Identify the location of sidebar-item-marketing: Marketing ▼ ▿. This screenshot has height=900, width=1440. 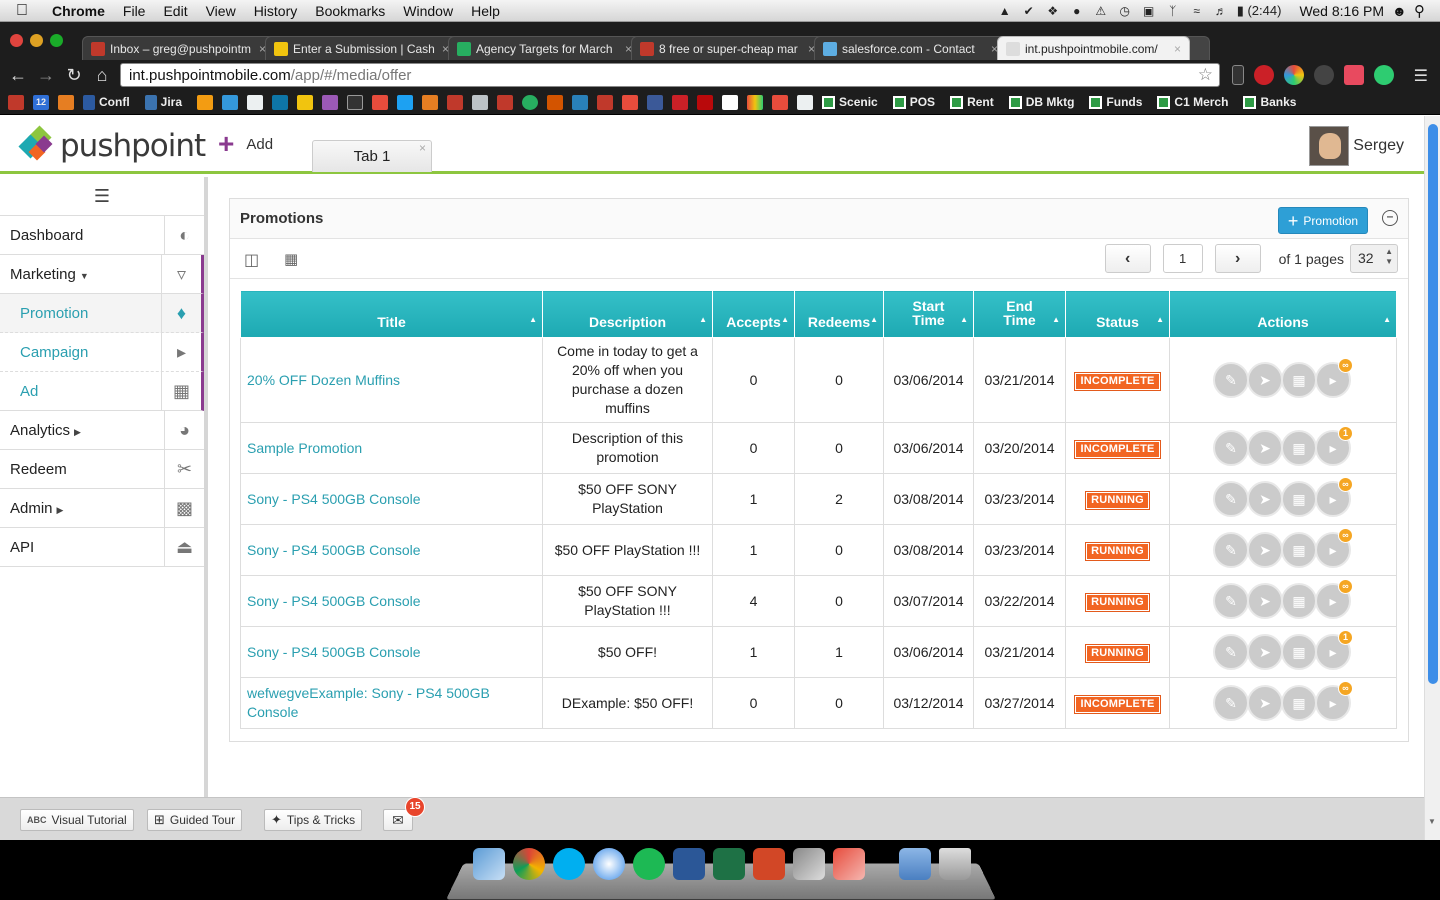
(102, 274).